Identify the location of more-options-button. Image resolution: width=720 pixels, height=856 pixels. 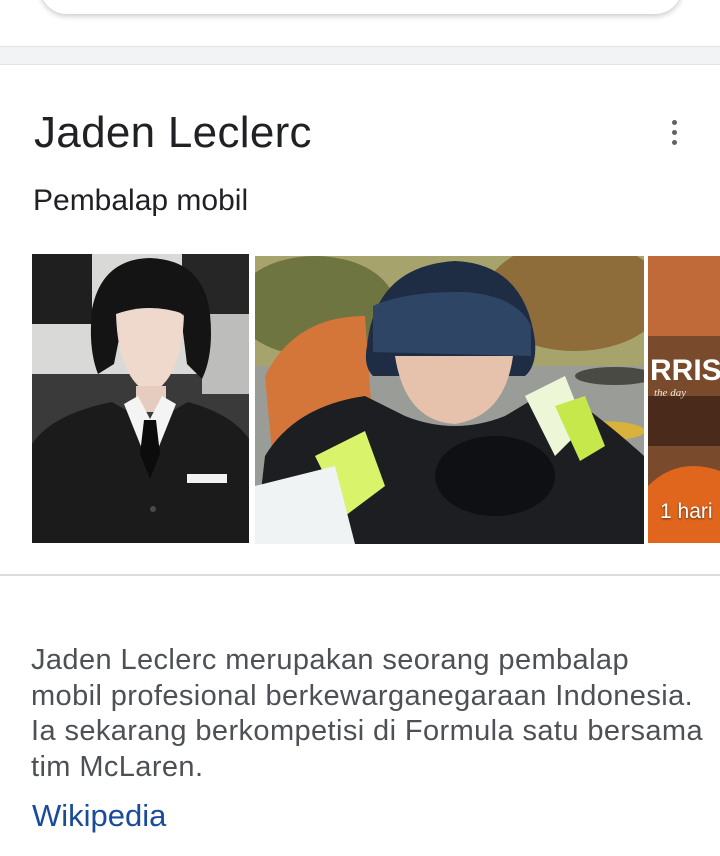
(674, 132).